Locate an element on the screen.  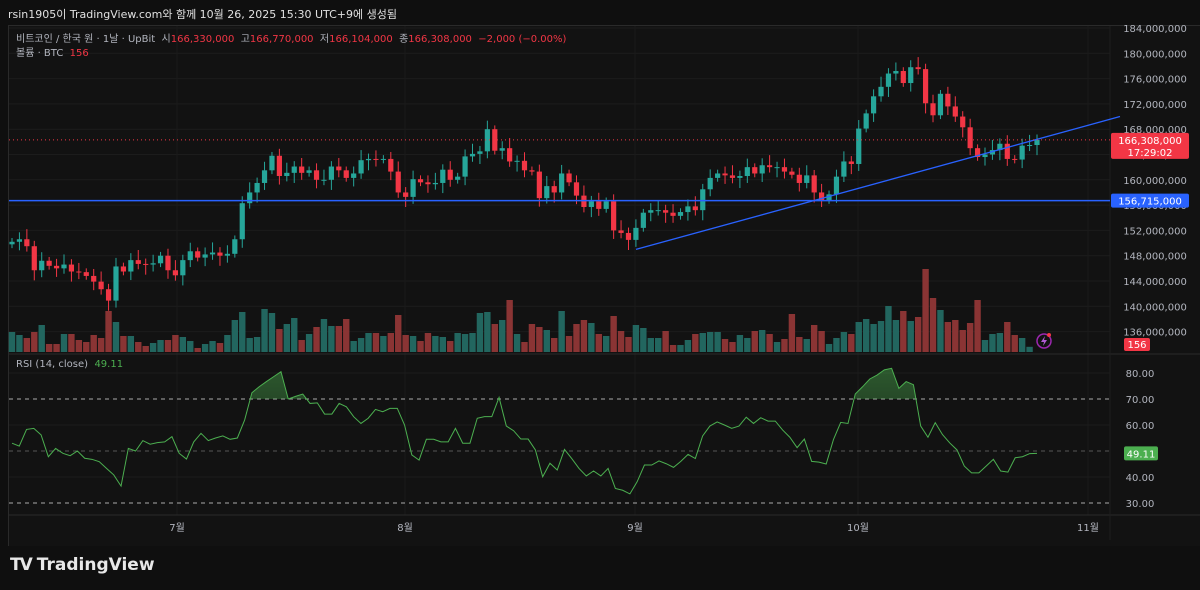
rsi-label: RSI (14, close) is located at coordinates (52, 364).